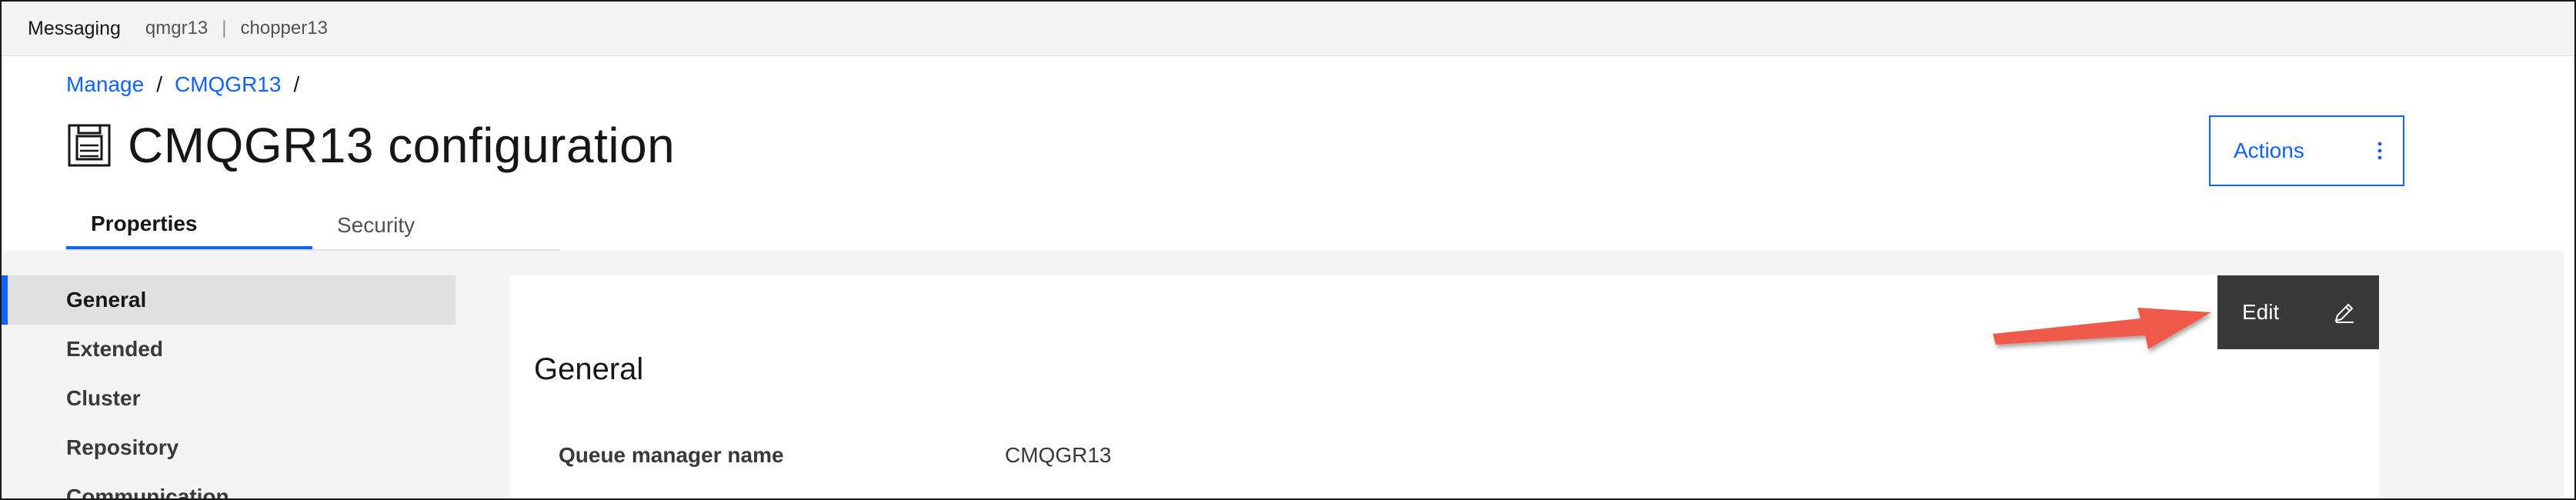  Describe the element at coordinates (1288, 29) in the screenshot. I see `top-header: Messaging qmgr13 | chopper13` at that location.